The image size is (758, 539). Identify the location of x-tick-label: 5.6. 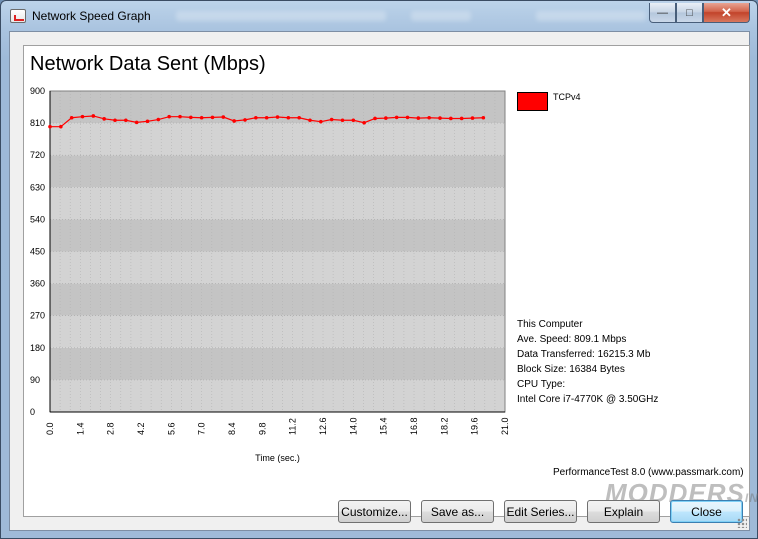
(171, 428).